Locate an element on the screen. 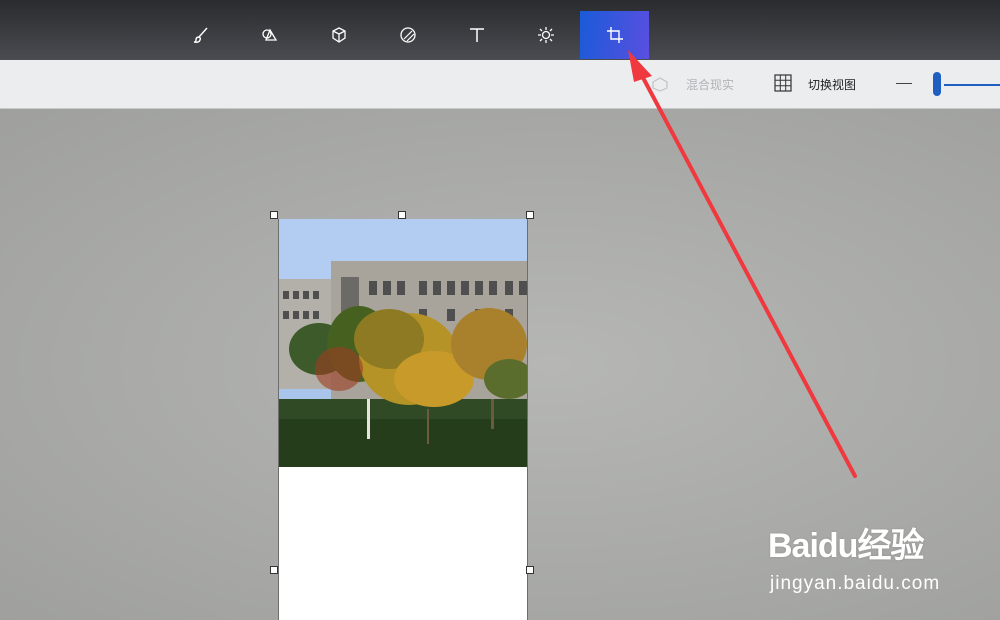 Image resolution: width=1000 pixels, height=620 pixels. baidu-watermark-url: jingyan.baidu.com is located at coordinates (855, 583).